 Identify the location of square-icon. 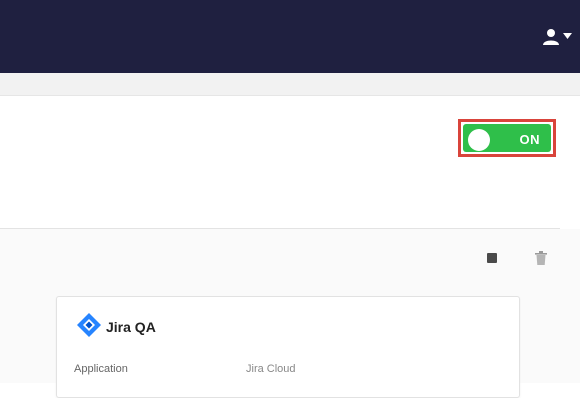
(492, 258).